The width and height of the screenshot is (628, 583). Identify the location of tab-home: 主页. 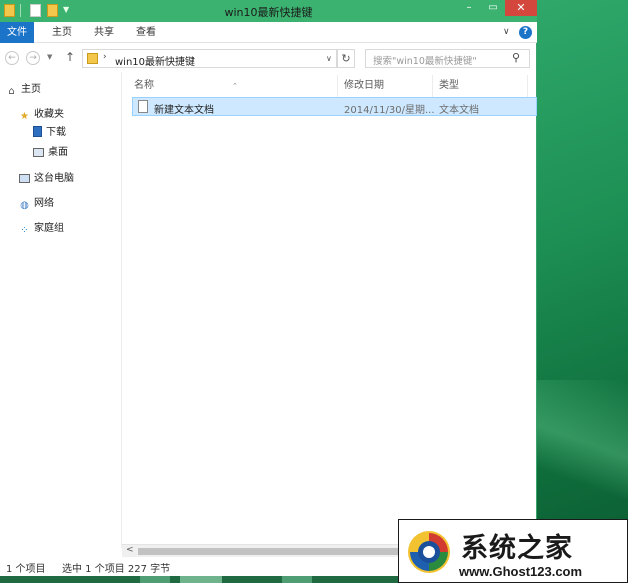
(62, 32).